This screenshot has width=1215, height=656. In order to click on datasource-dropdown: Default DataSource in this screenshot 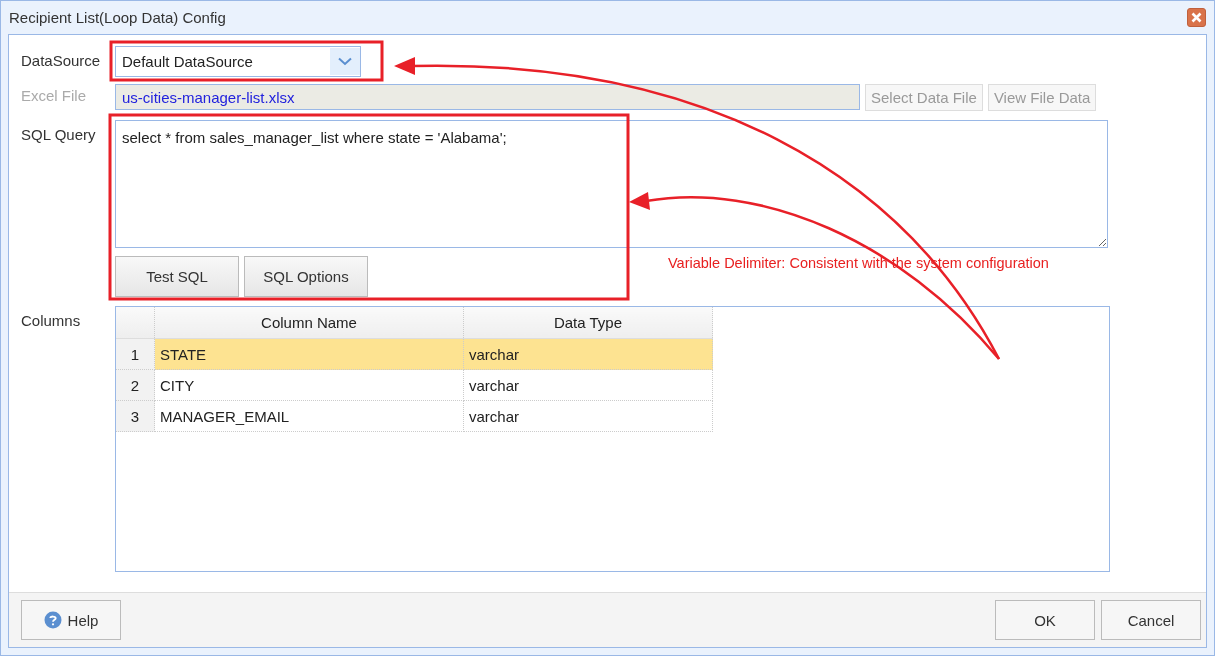, I will do `click(238, 61)`.